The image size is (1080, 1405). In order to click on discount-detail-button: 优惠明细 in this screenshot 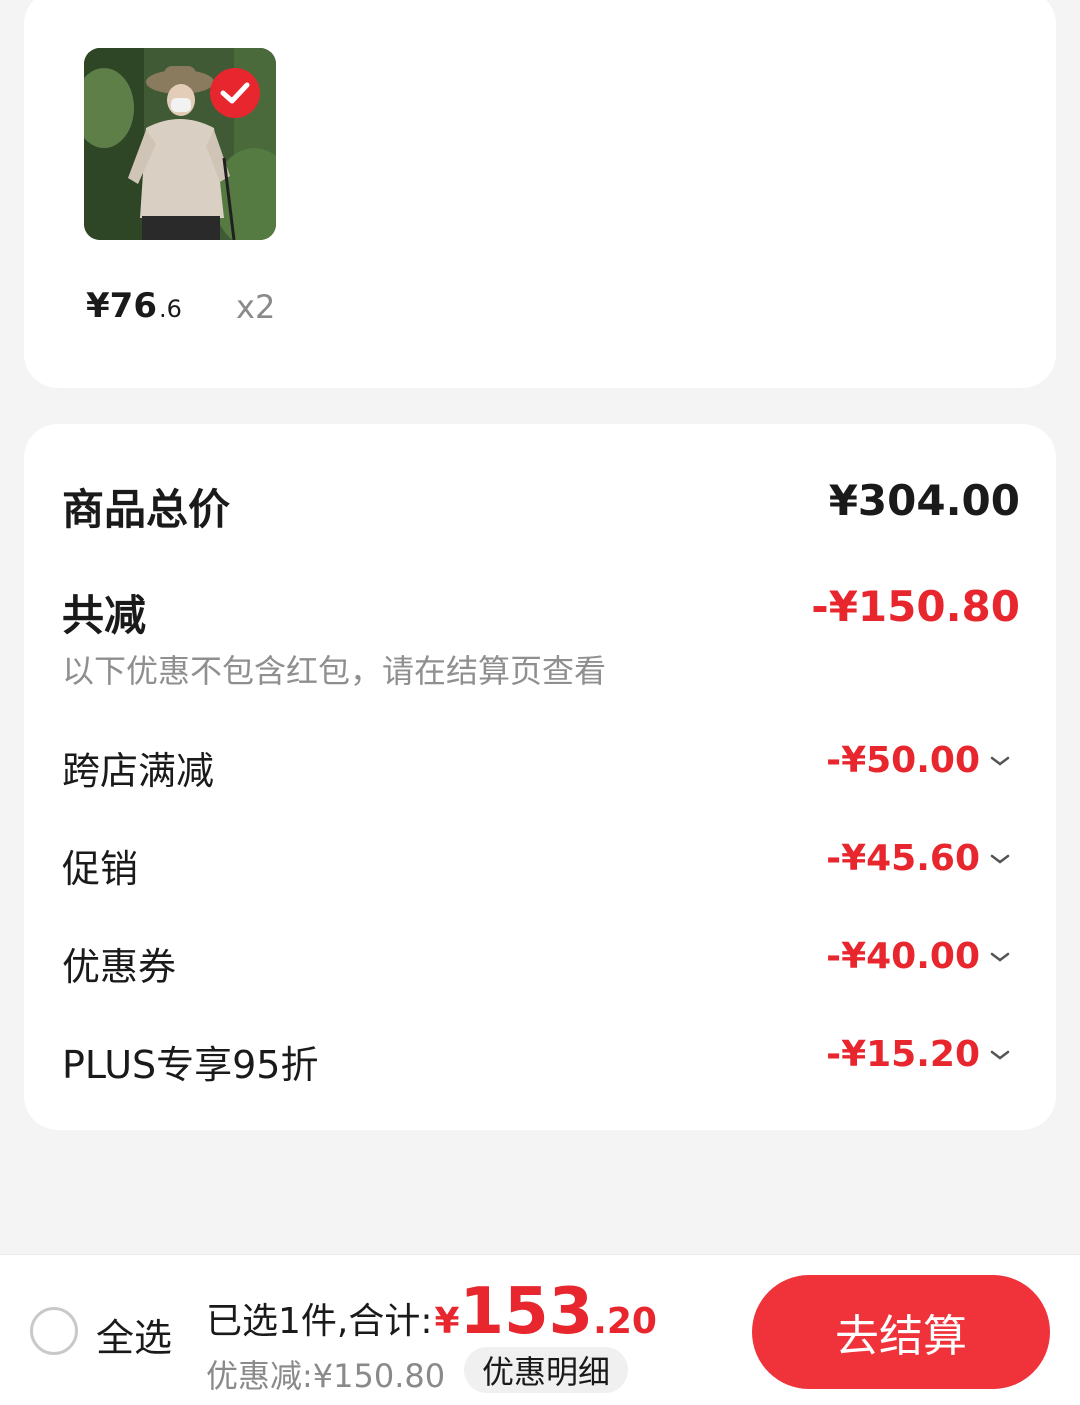, I will do `click(546, 1370)`.